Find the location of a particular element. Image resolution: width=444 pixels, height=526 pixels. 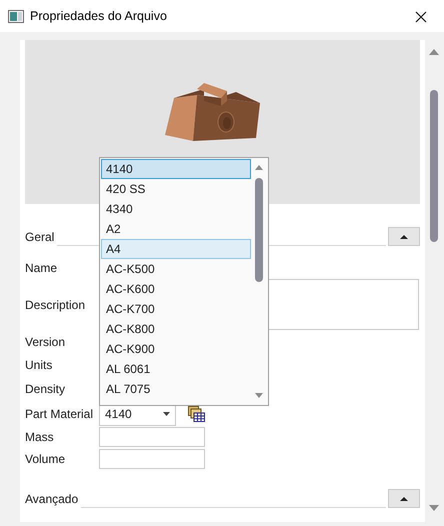

section-title: Geral is located at coordinates (39, 237).